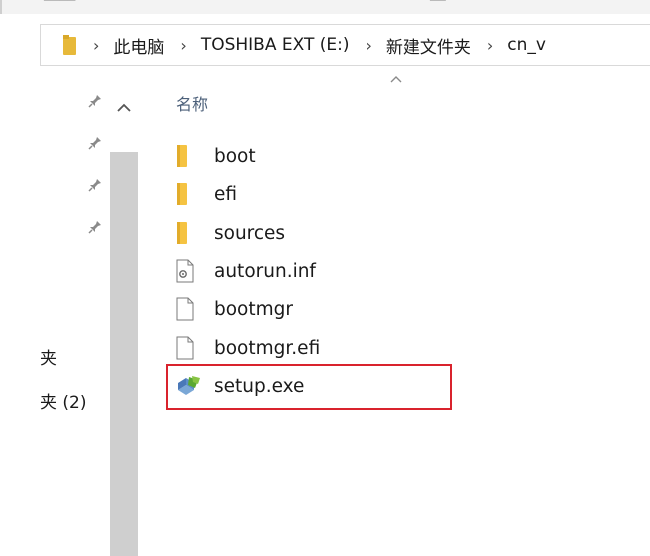 The width and height of the screenshot is (650, 556). I want to click on file-row-bootmgr-efi: bootmgr.efi, so click(306, 348).